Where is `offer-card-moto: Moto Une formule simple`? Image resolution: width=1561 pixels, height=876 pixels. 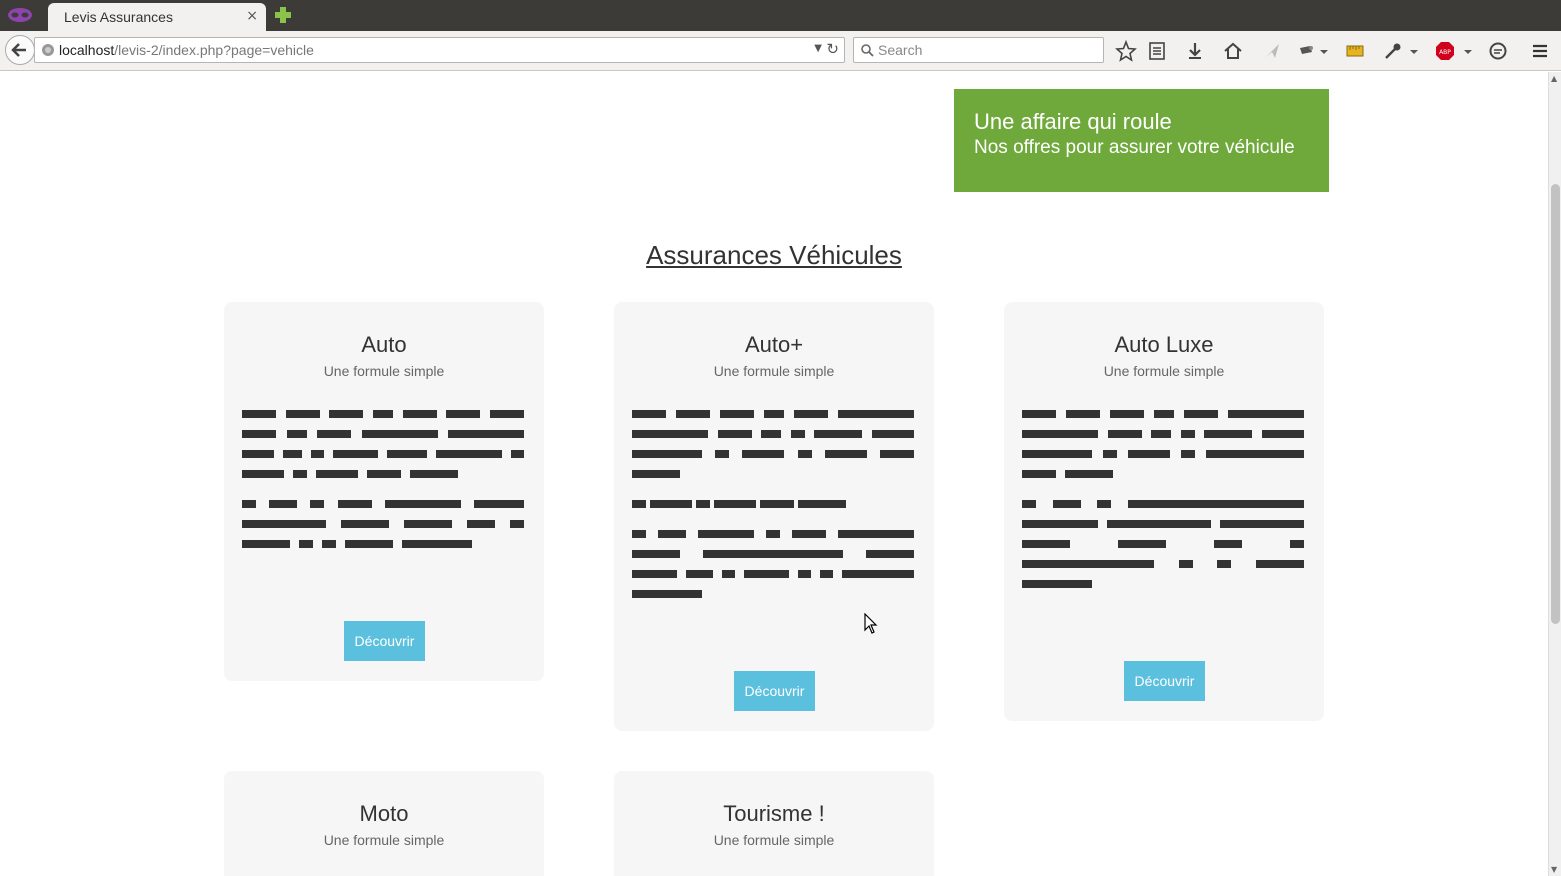
offer-card-moto: Moto Une formule simple is located at coordinates (384, 823).